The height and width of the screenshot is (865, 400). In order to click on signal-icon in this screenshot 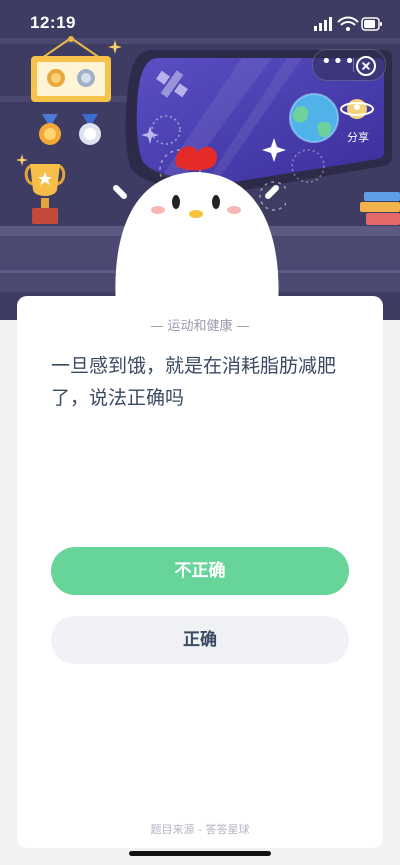, I will do `click(323, 24)`.